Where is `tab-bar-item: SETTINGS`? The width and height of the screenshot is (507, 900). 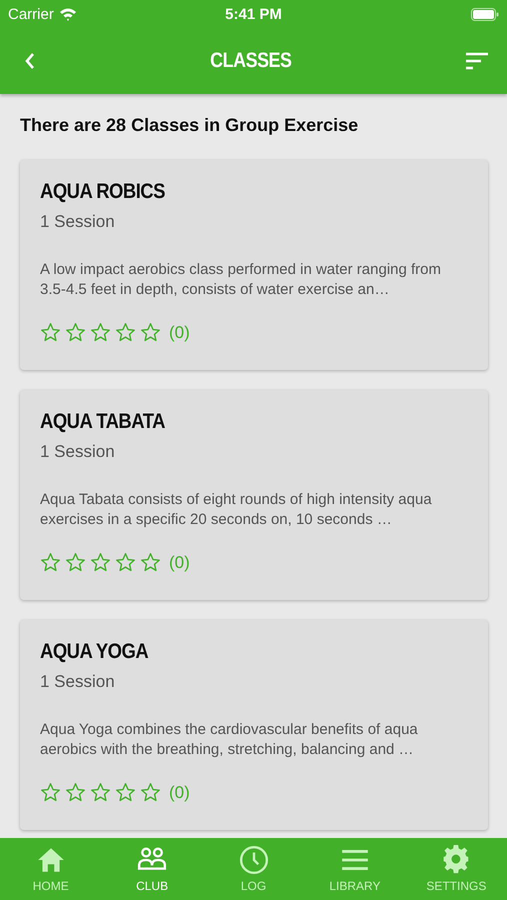
tab-bar-item: SETTINGS is located at coordinates (456, 869).